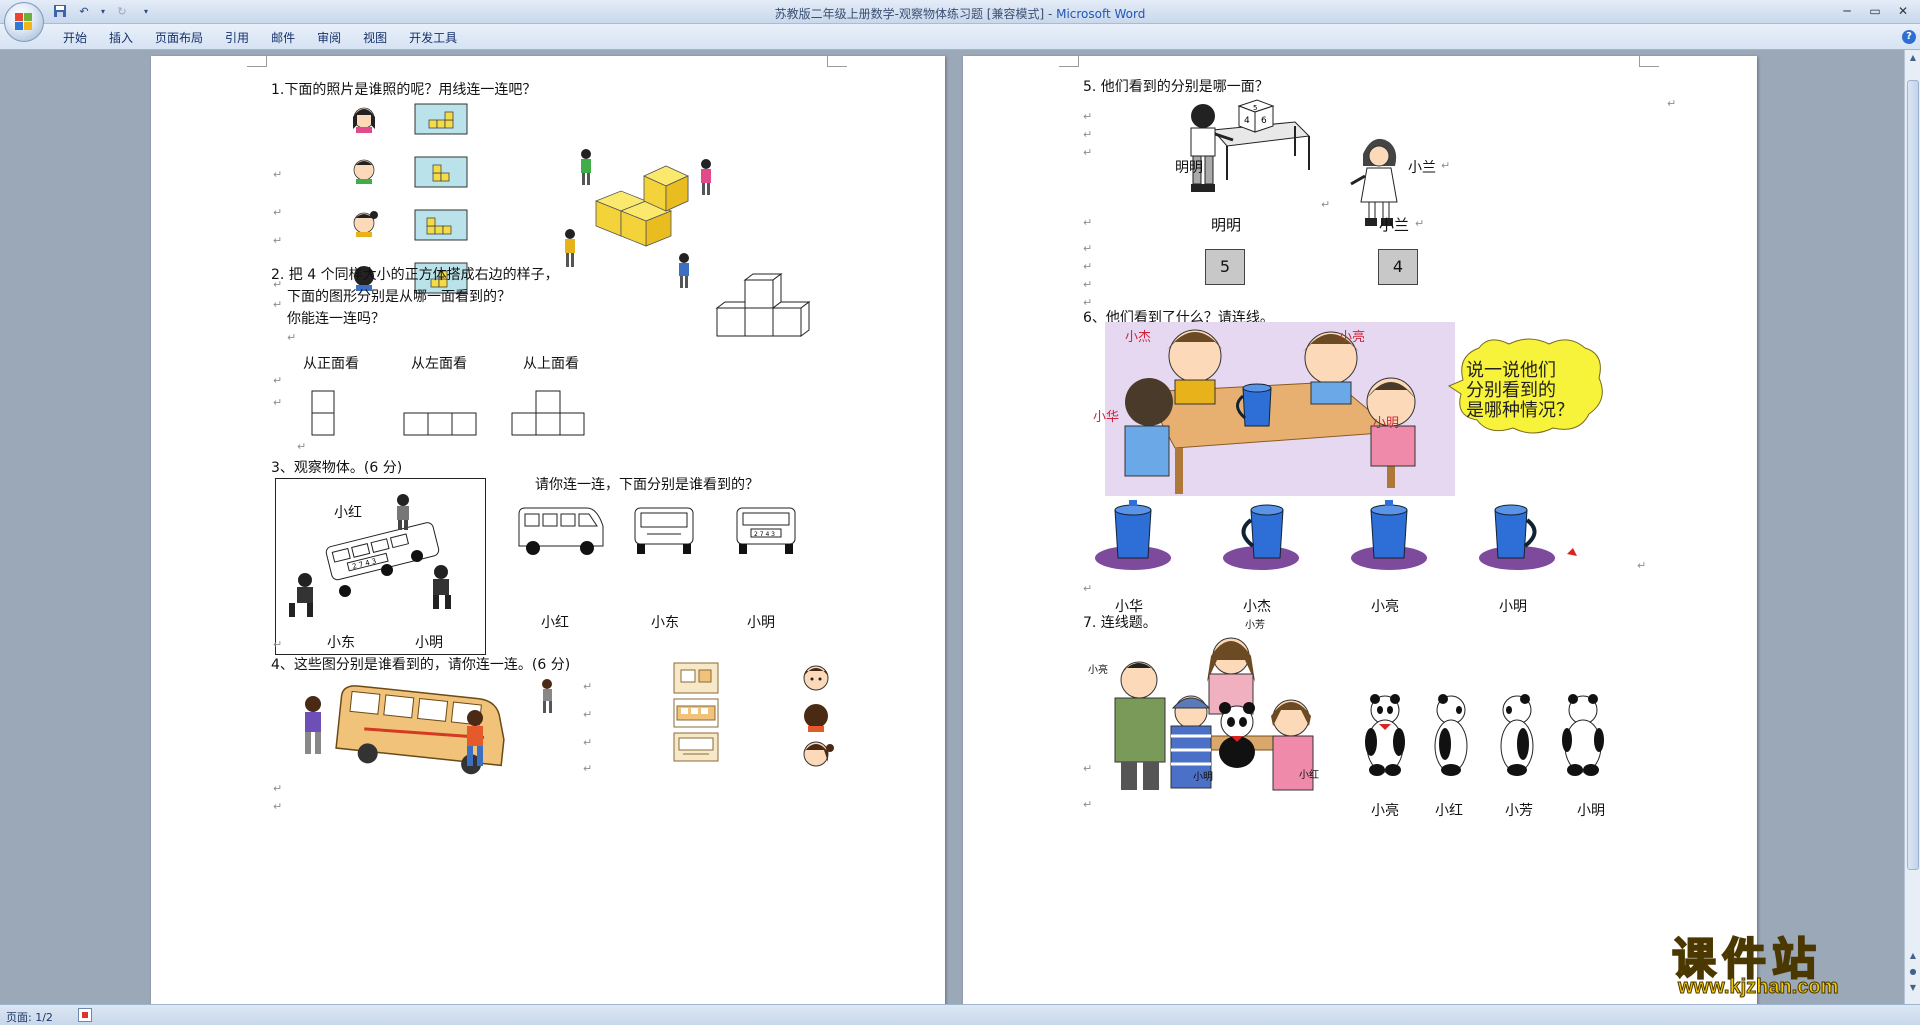 The width and height of the screenshot is (1920, 1025). I want to click on office-button, so click(24, 22).